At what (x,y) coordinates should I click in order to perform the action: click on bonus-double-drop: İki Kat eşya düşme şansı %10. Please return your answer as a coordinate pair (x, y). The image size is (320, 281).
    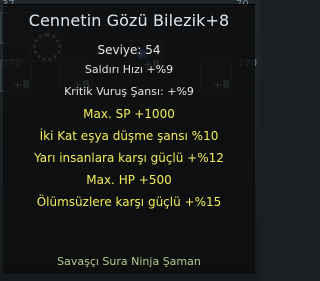
    Looking at the image, I should click on (129, 136).